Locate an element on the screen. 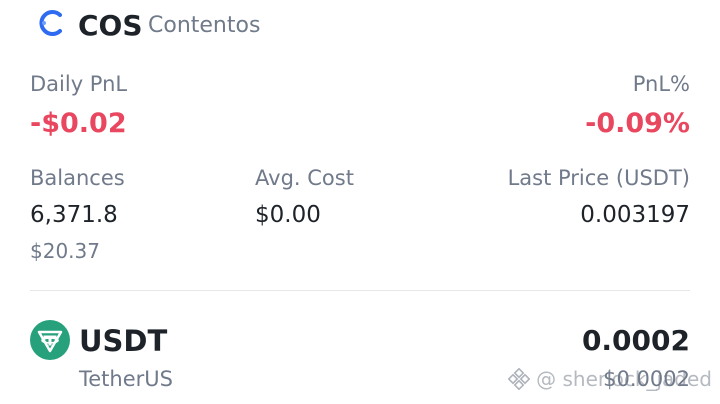 This screenshot has height=404, width=720. avg-cost-value: $0.00 is located at coordinates (288, 215).